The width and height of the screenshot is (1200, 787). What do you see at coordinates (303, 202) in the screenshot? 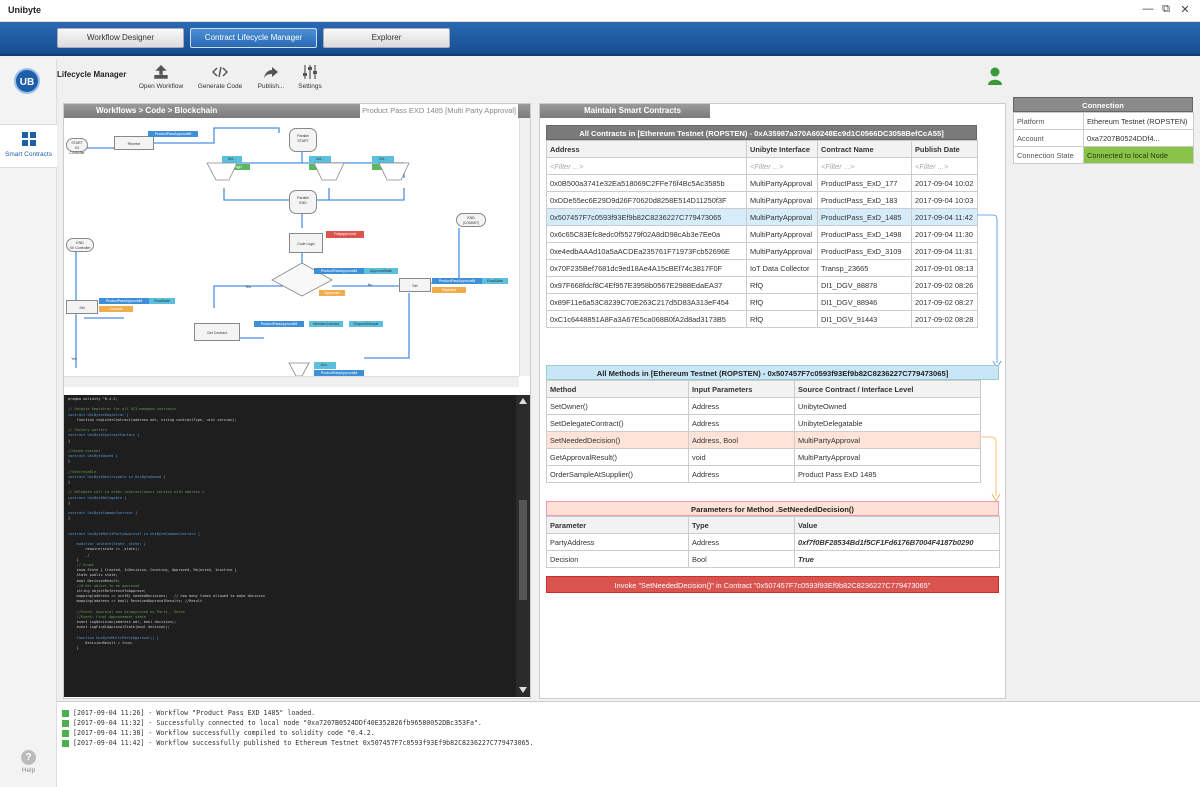
I see `parallel-end-node: Parallel END` at bounding box center [303, 202].